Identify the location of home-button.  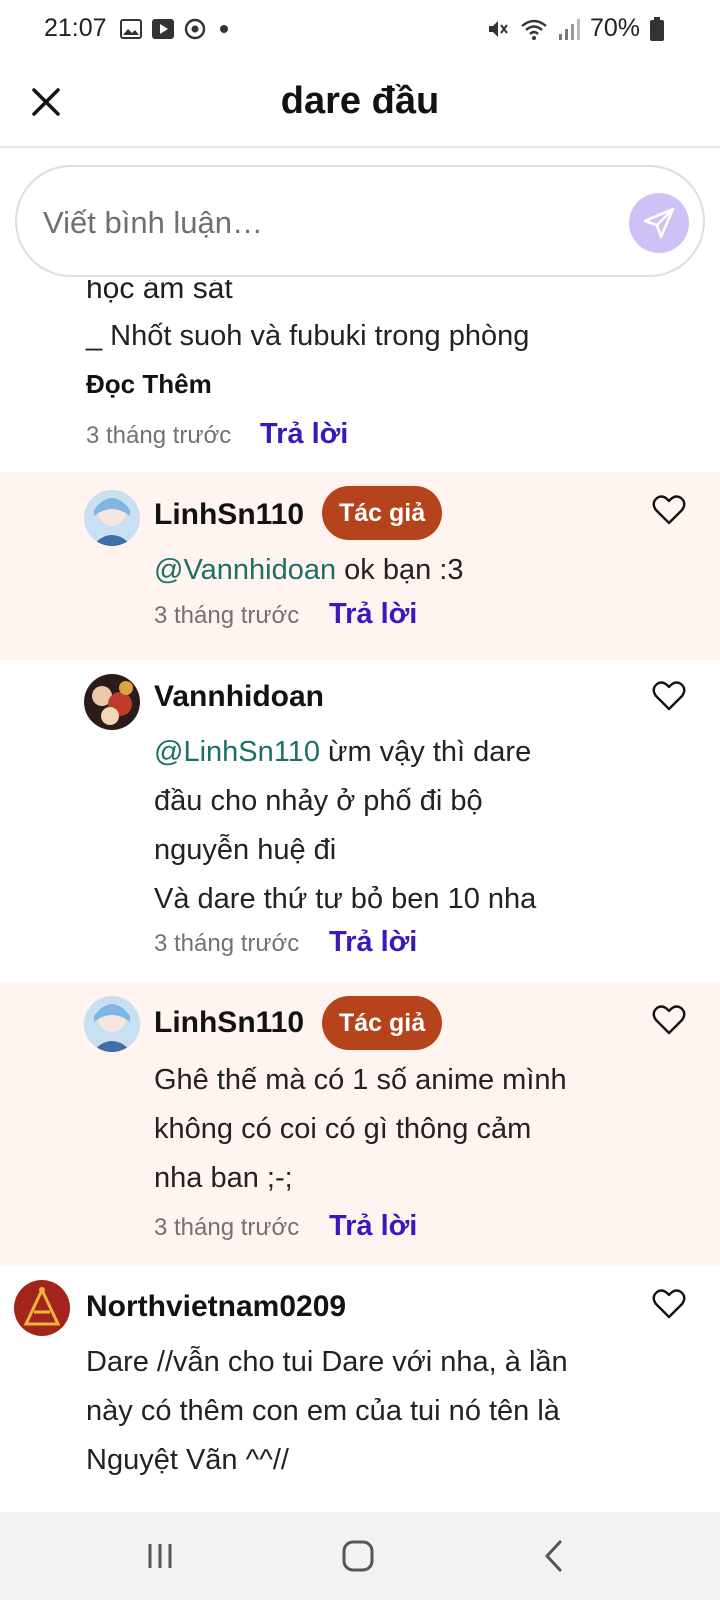
(358, 1556).